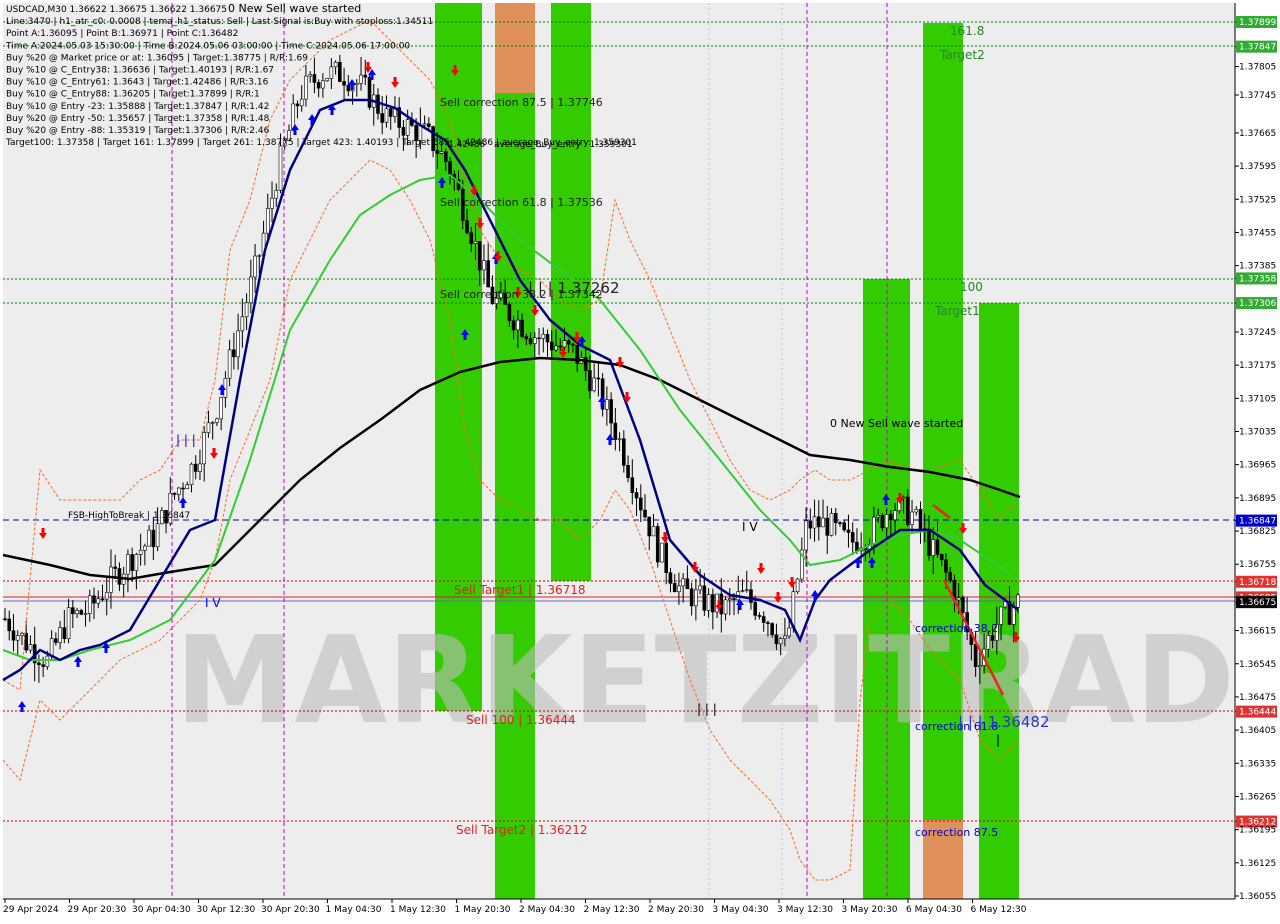 The height and width of the screenshot is (924, 1280). Describe the element at coordinates (1257, 797) in the screenshot. I see `y-tick-label: 1.36265` at that location.